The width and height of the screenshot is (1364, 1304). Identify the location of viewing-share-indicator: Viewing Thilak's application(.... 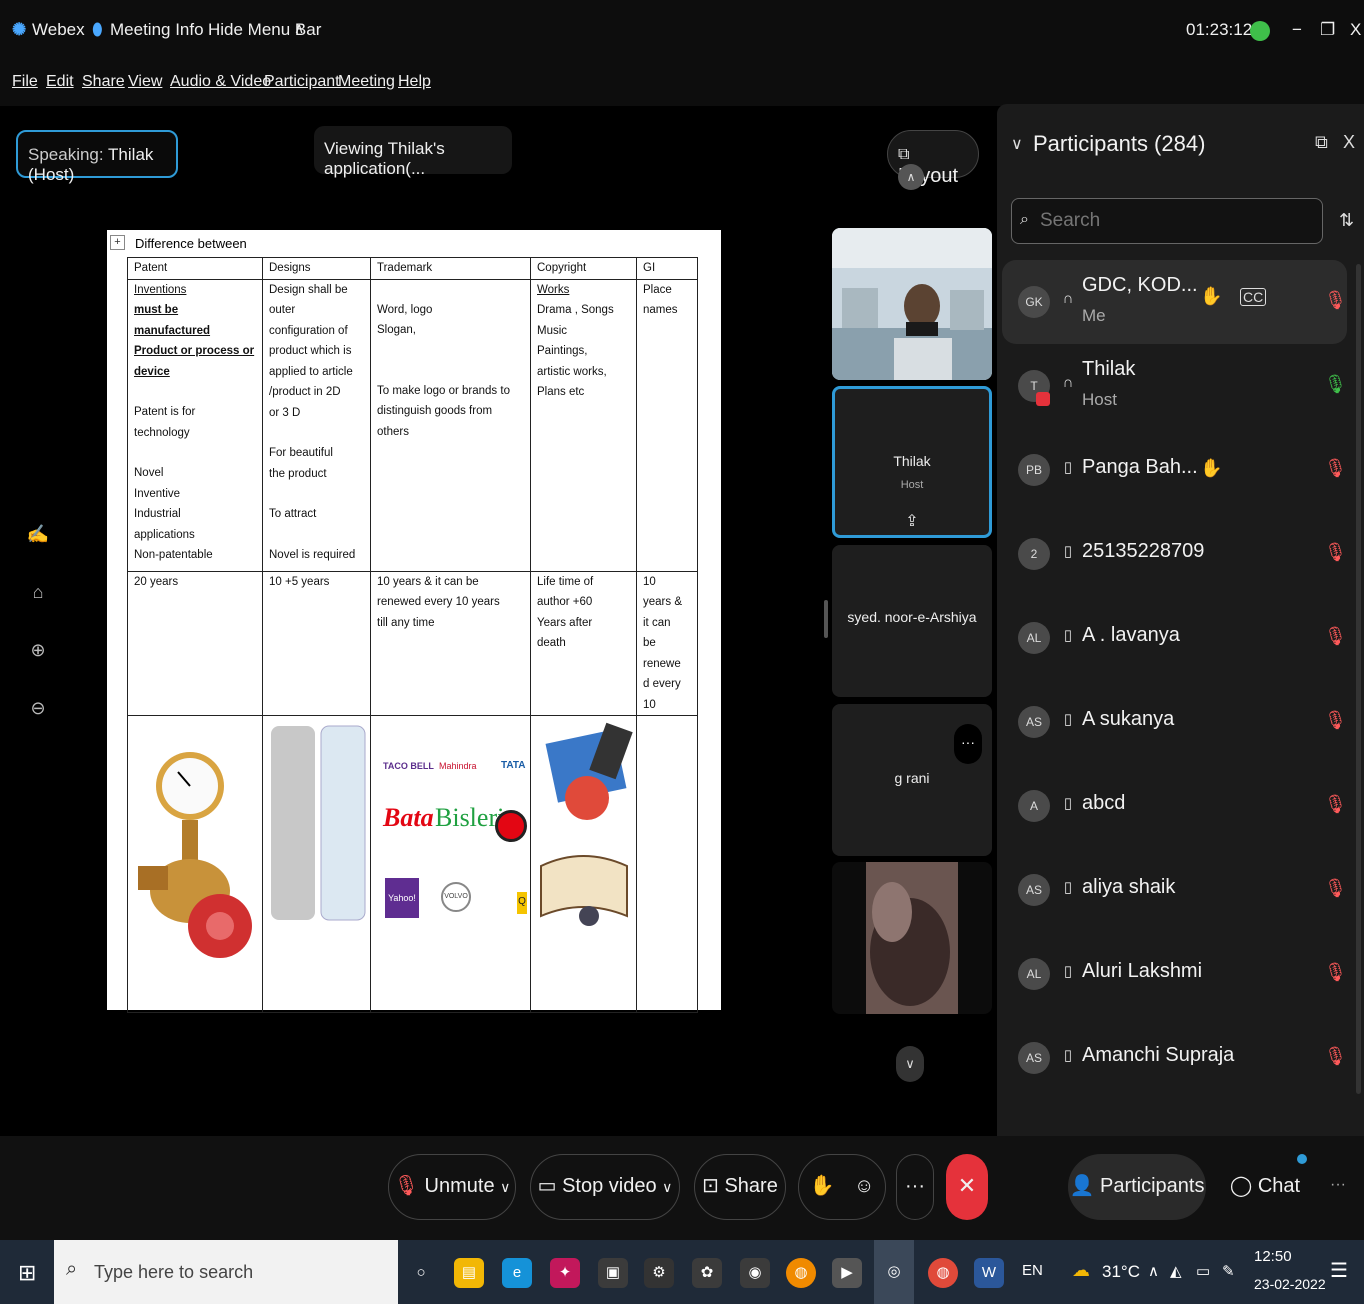
(413, 152).